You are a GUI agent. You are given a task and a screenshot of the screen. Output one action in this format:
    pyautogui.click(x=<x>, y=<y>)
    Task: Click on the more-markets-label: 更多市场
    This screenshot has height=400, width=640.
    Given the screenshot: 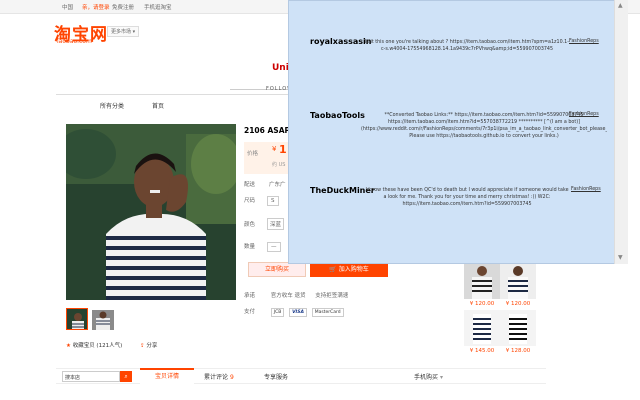 What is the action you would take?
    pyautogui.click(x=121, y=32)
    